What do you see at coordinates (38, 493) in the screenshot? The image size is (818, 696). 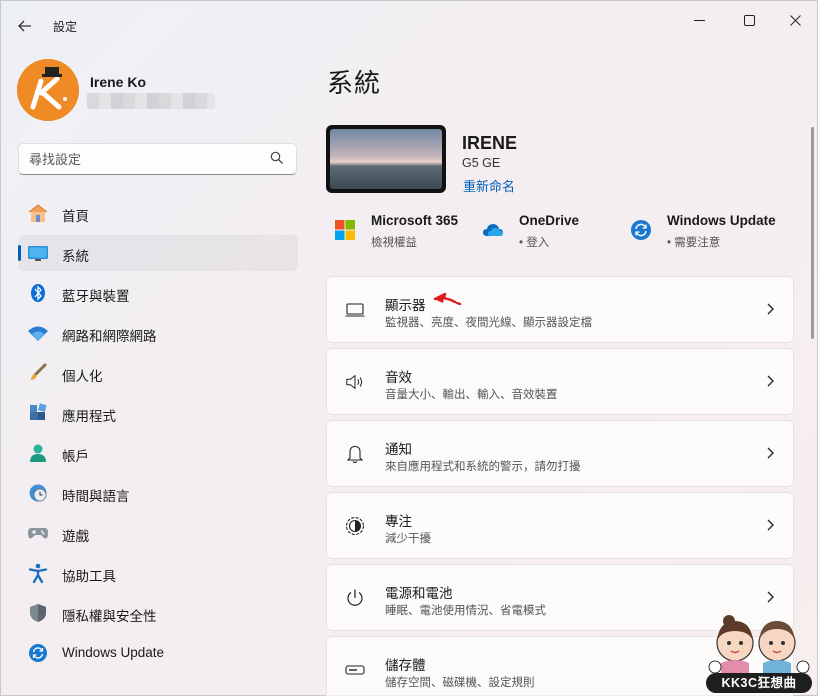 I see `globe-clock-icon` at bounding box center [38, 493].